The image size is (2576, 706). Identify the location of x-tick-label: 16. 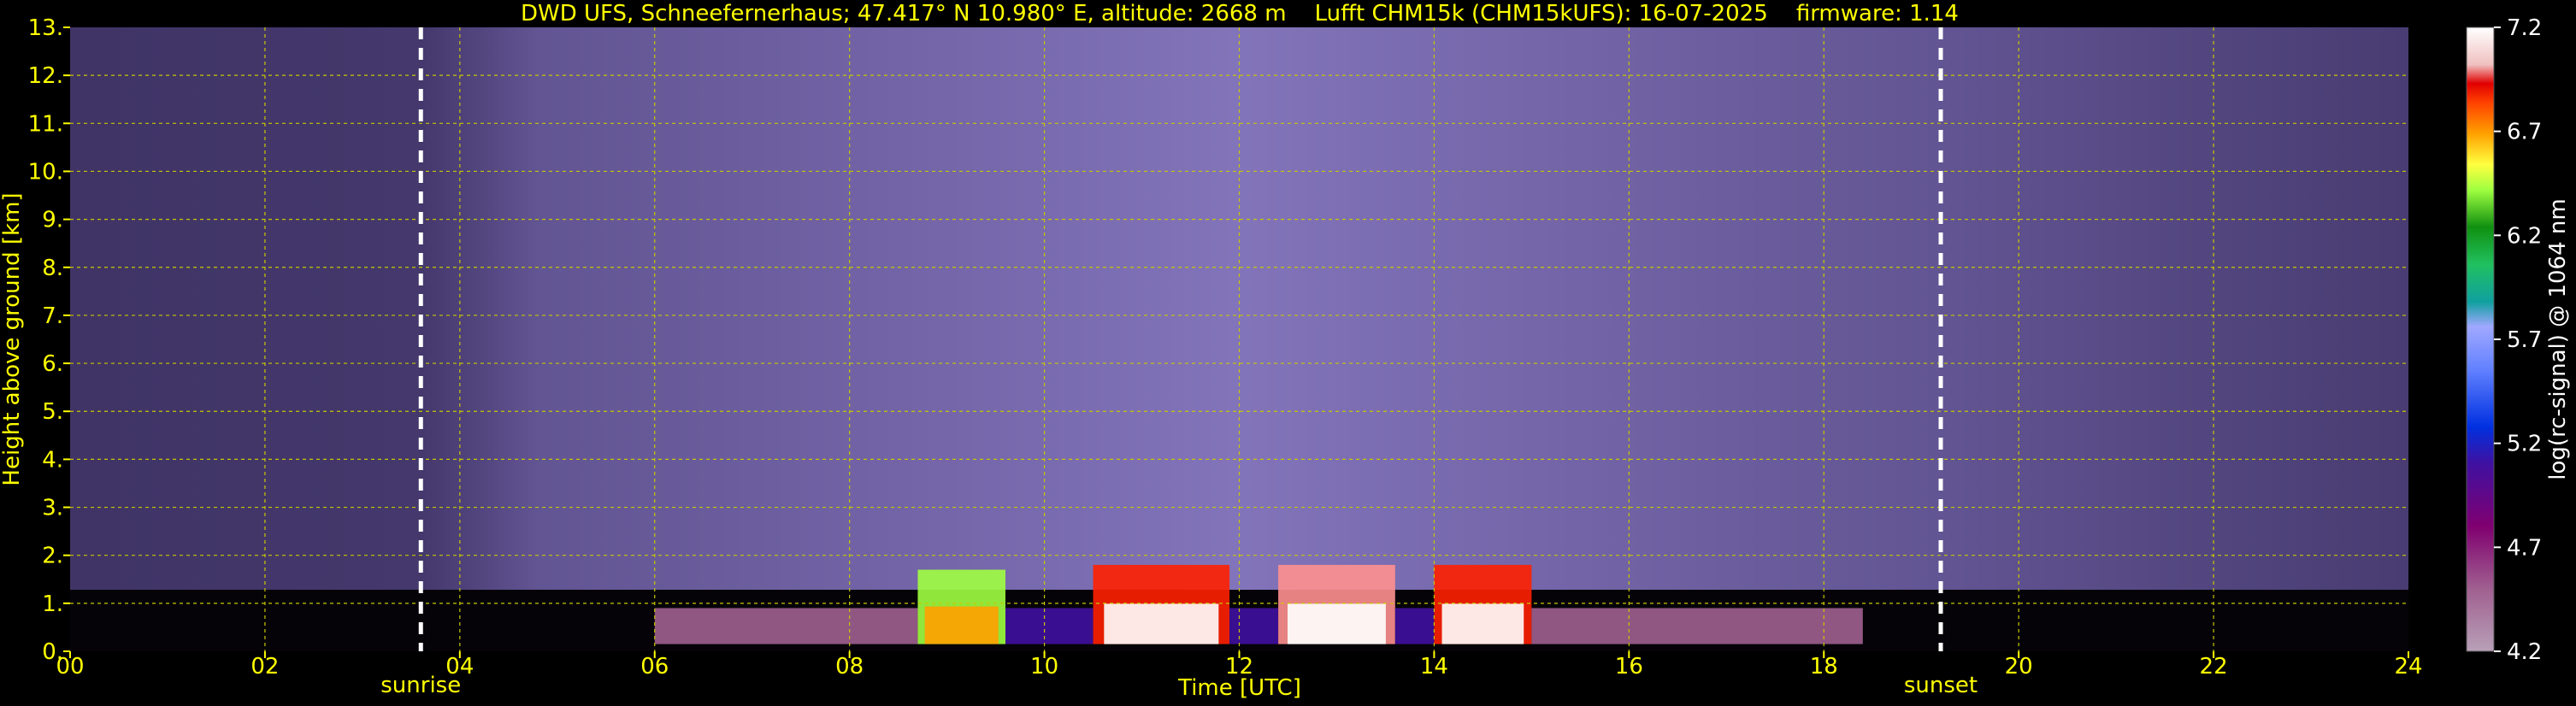
(1629, 667).